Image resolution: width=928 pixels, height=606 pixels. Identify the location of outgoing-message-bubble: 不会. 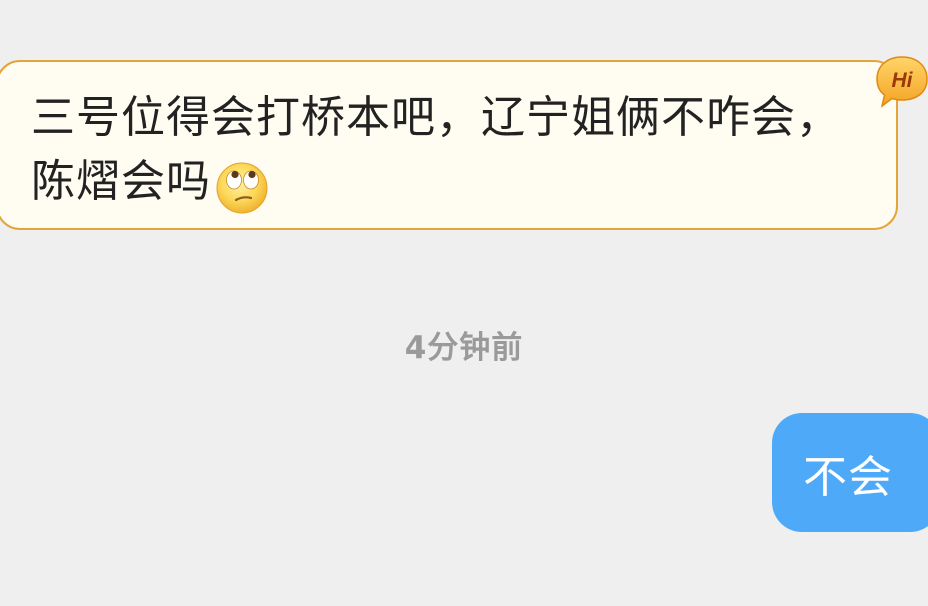
(850, 472).